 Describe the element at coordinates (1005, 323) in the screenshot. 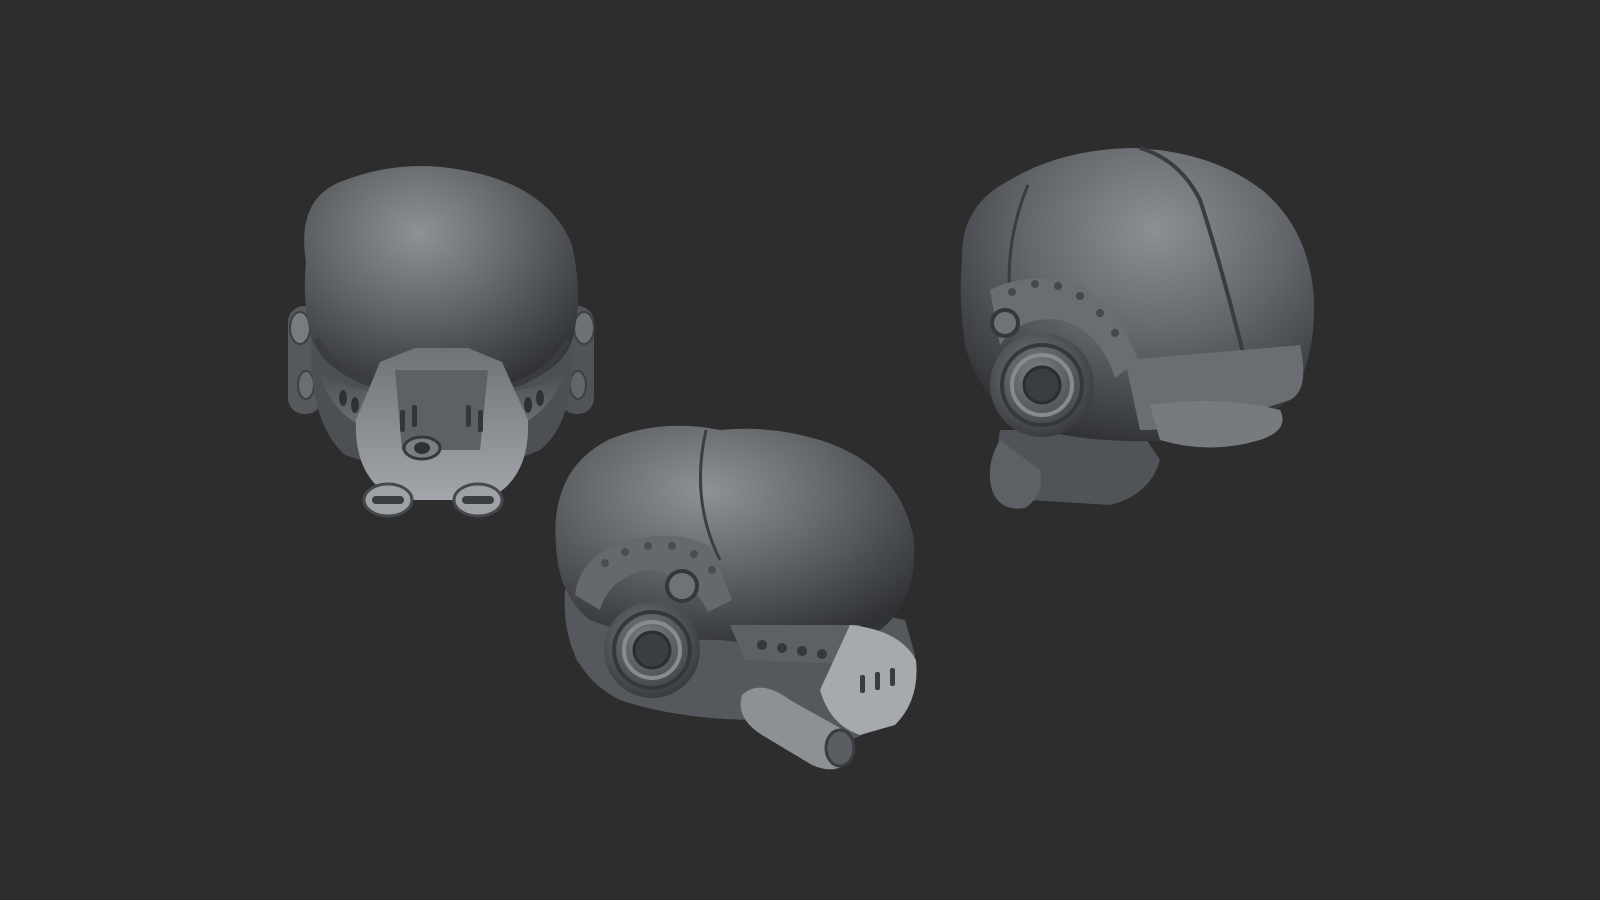

I see `back-small-port` at that location.